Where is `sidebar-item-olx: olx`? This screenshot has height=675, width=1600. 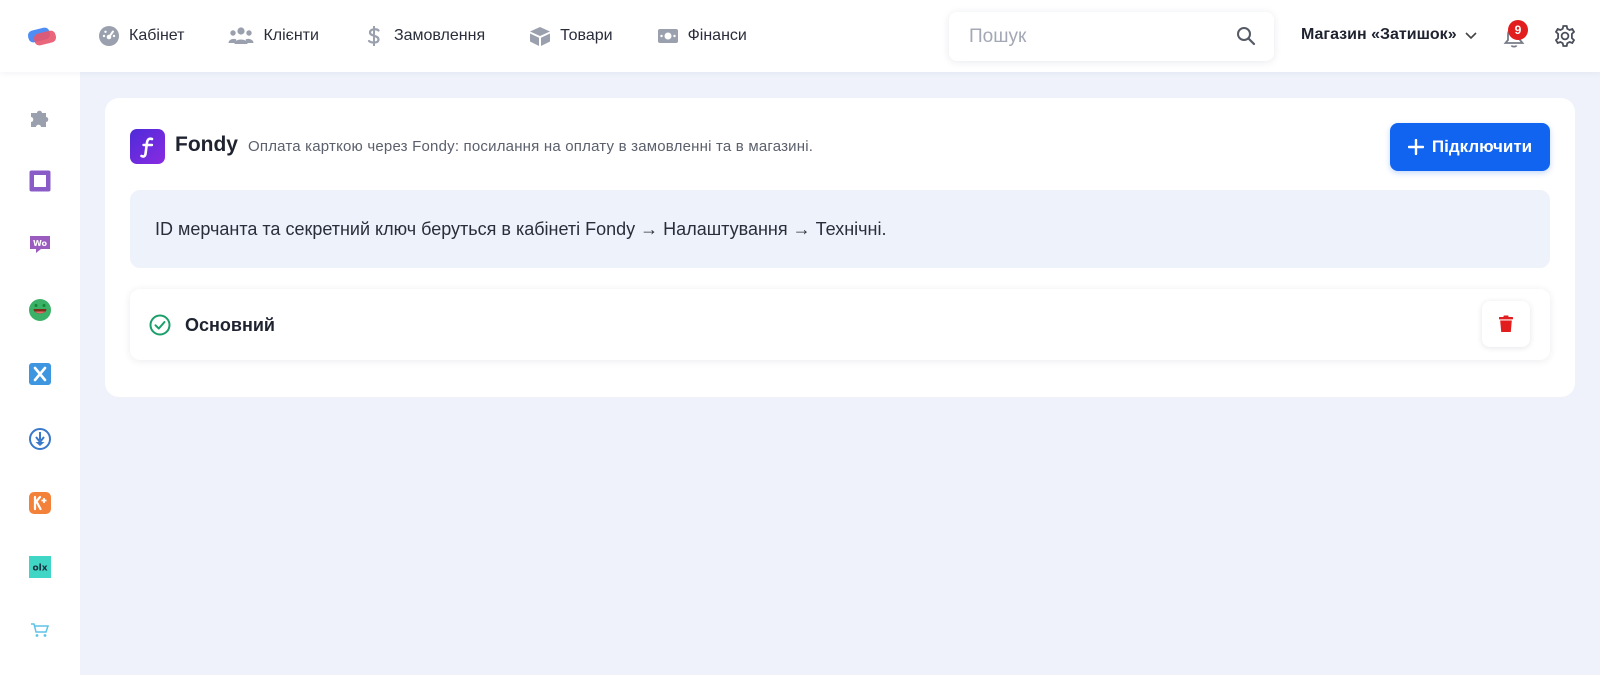
sidebar-item-olx: olx is located at coordinates (40, 567).